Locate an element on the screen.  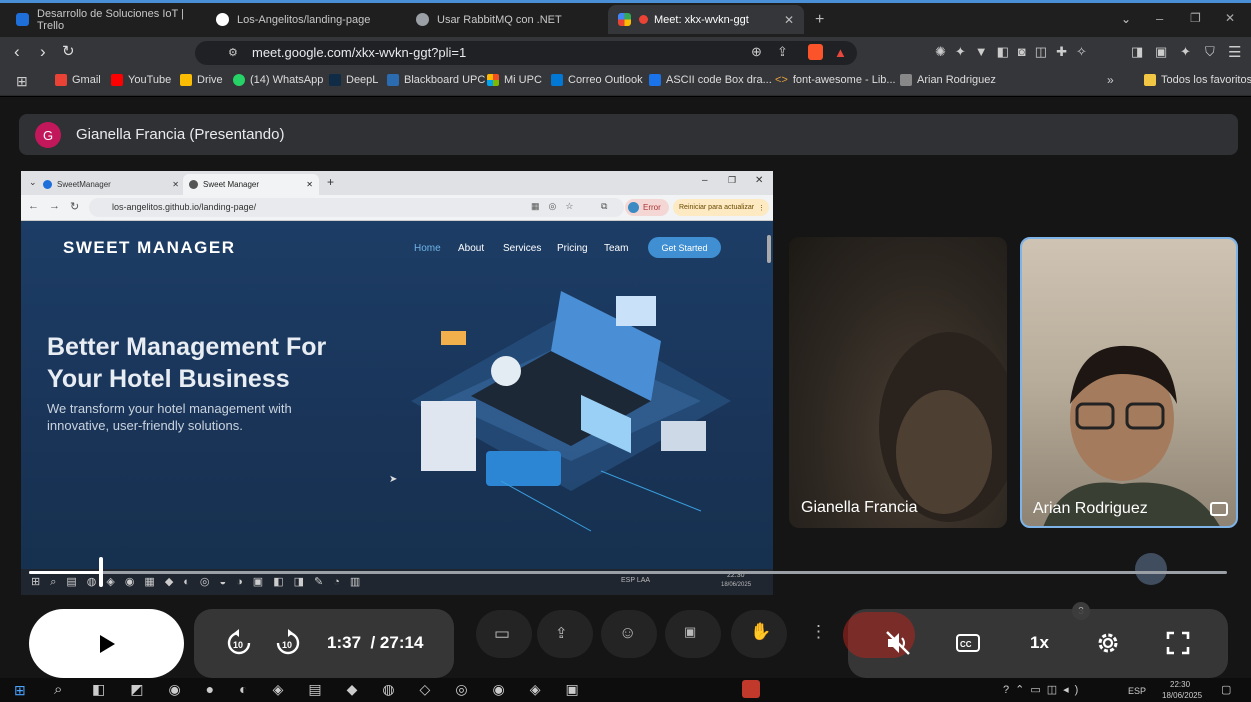
recording-icon is located at coordinates (643, 19).